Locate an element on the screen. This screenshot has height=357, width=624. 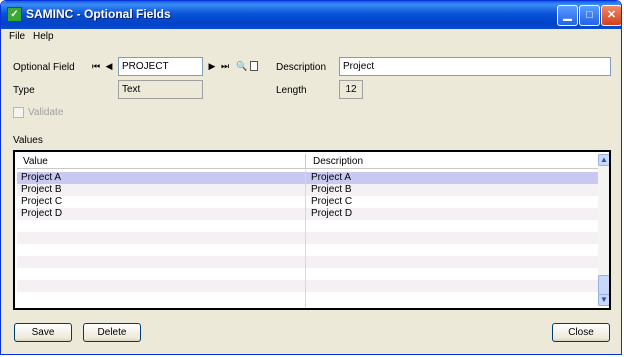
minimize-button: ▁ is located at coordinates (567, 15).